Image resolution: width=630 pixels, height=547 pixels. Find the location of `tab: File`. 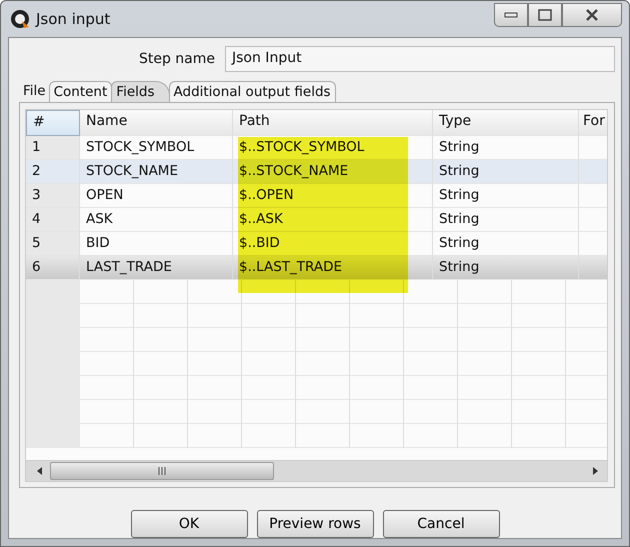

tab: File is located at coordinates (34, 91).